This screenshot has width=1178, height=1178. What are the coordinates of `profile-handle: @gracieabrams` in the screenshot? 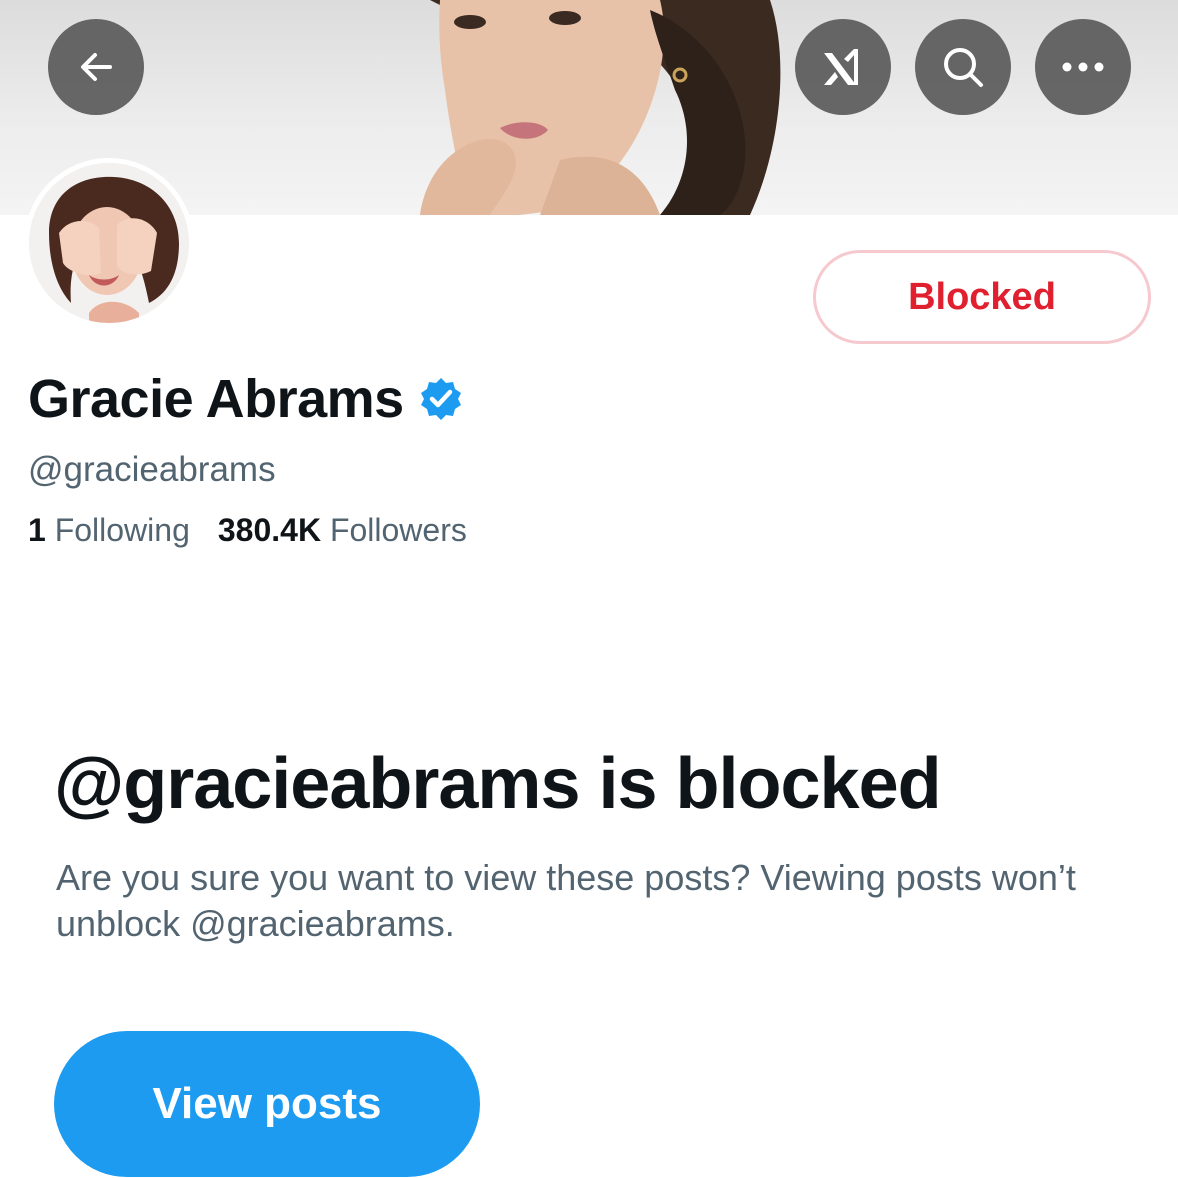 It's located at (152, 469).